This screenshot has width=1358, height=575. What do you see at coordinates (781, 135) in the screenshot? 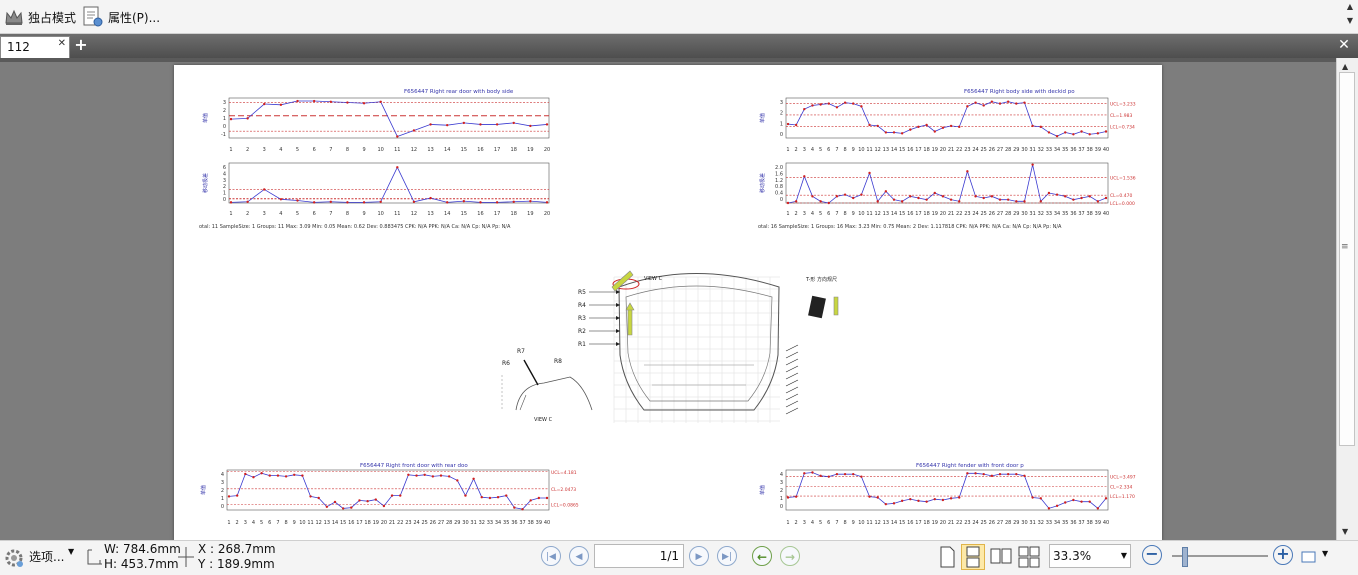
I see `y-tick-label: 0` at bounding box center [781, 135].